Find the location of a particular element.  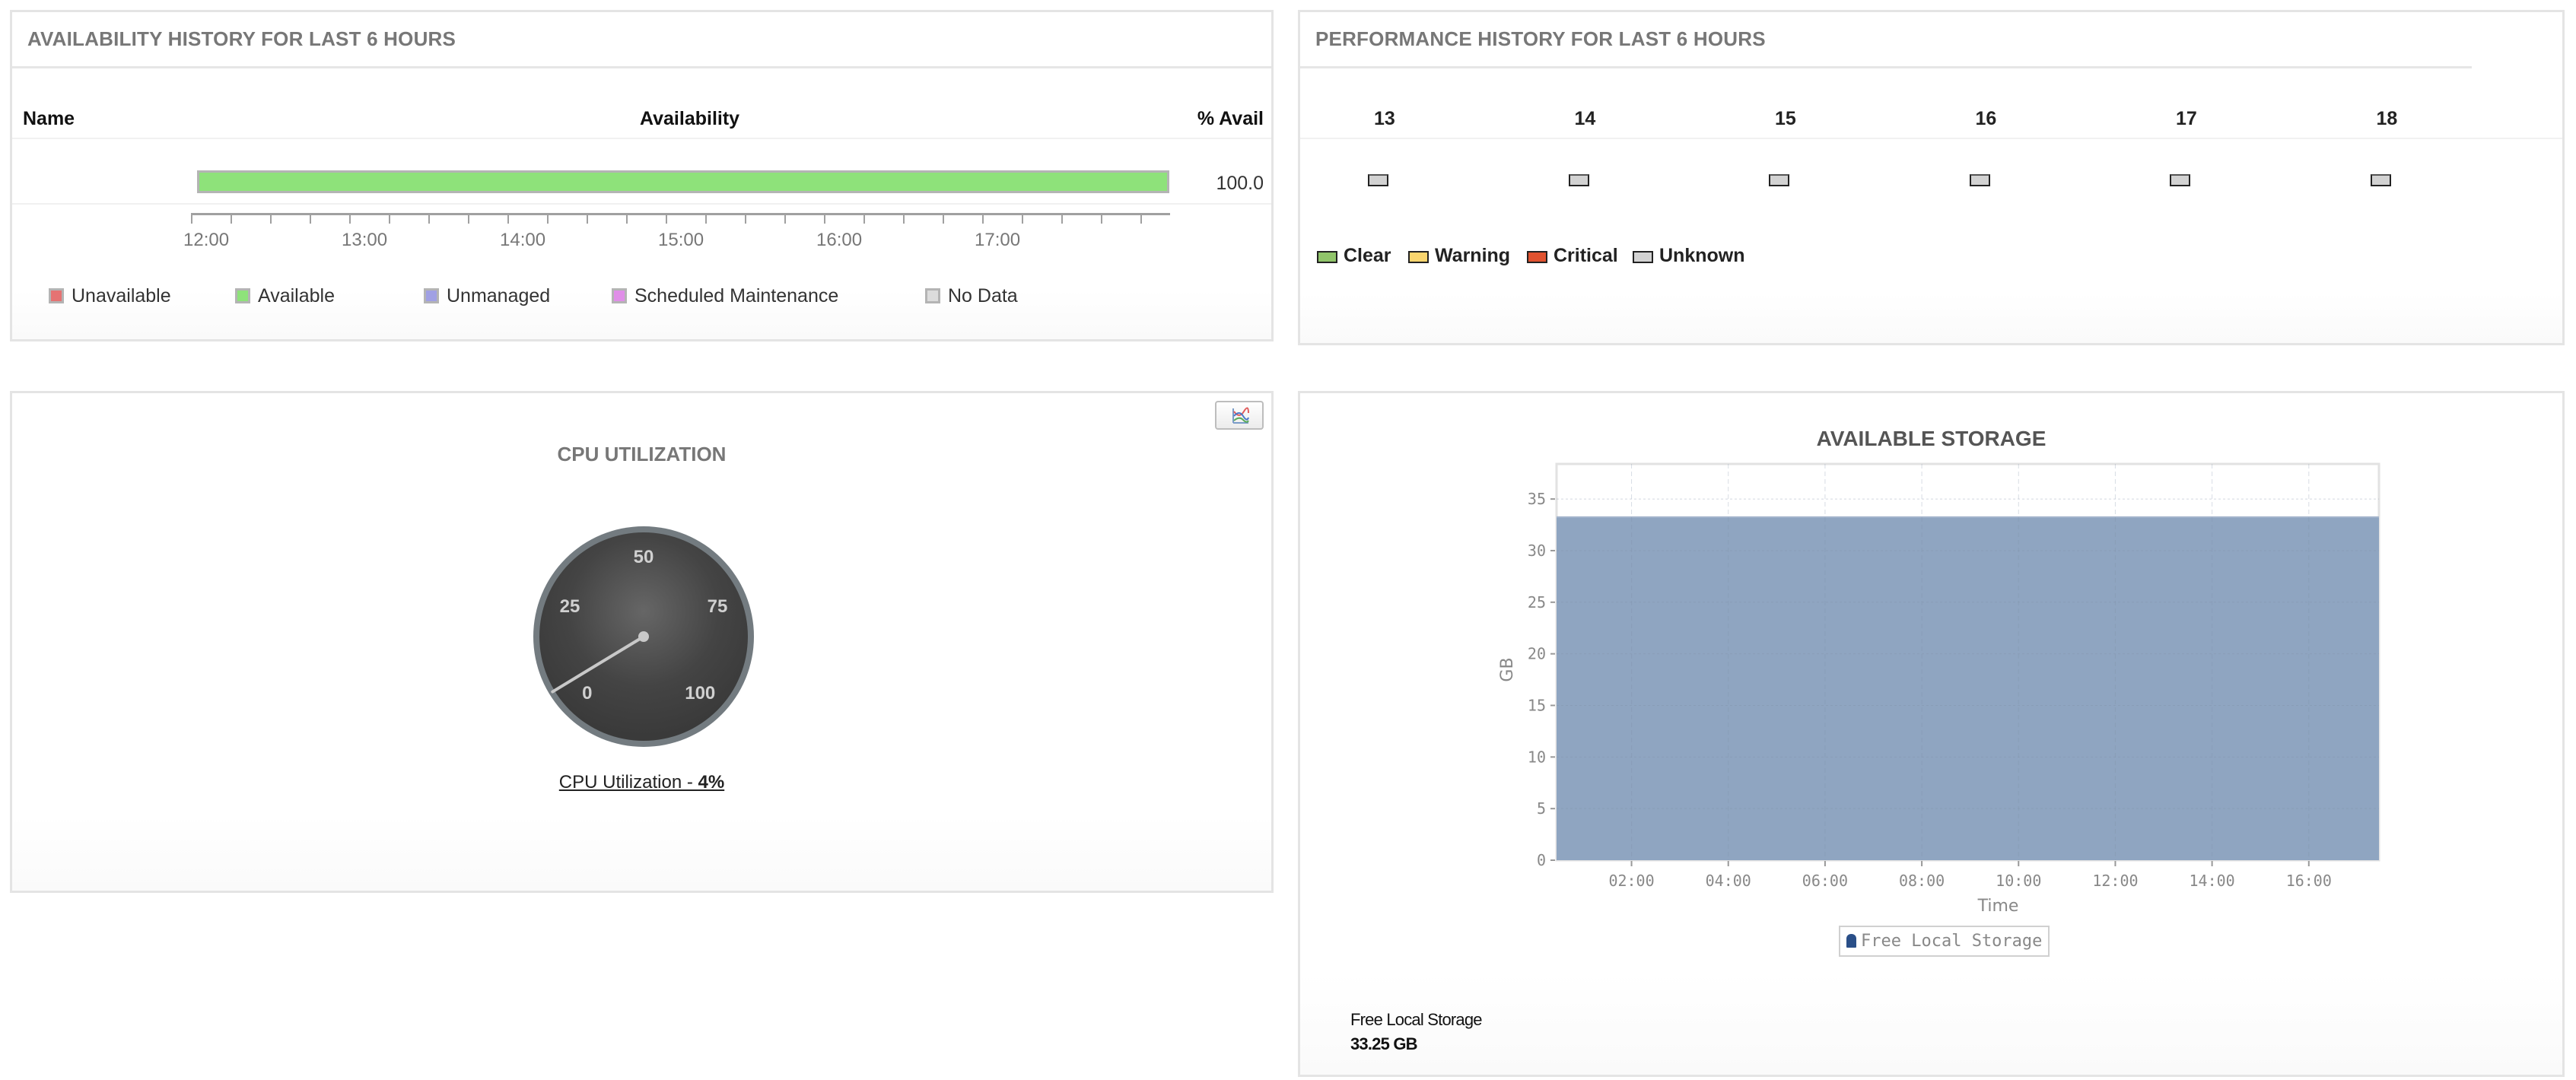

column-header-availability: Availability is located at coordinates (690, 119).